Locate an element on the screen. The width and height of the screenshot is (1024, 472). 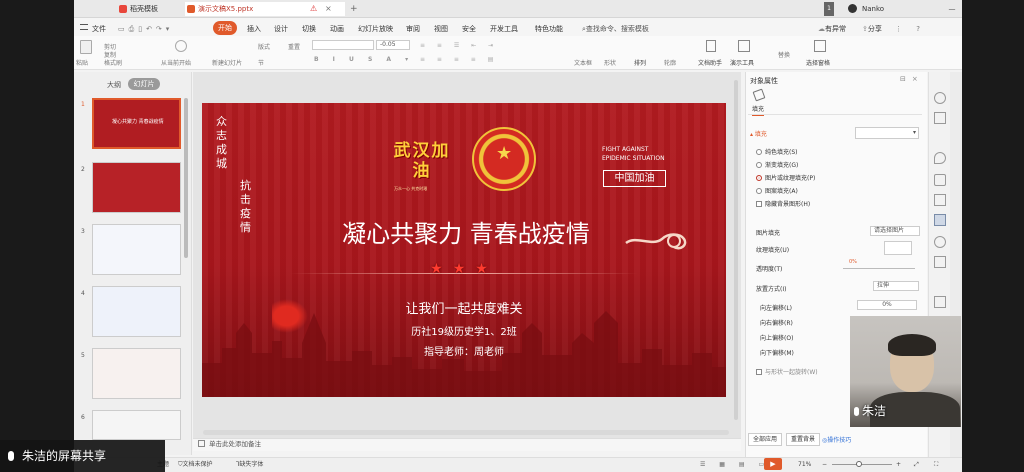
textbox-button: 文本框 is located at coordinates (583, 62).